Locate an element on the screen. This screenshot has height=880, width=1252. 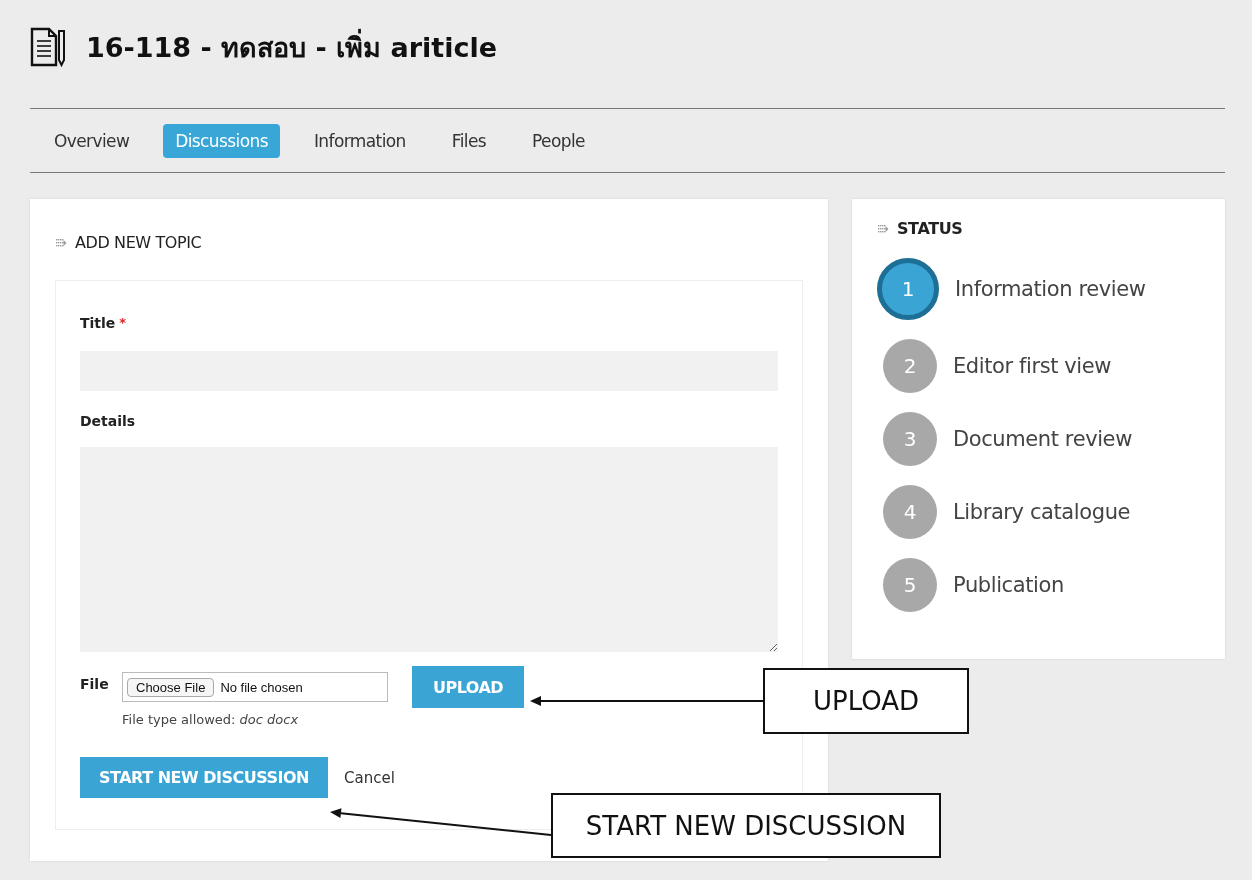
step-number-badge: 1 is located at coordinates (908, 289).